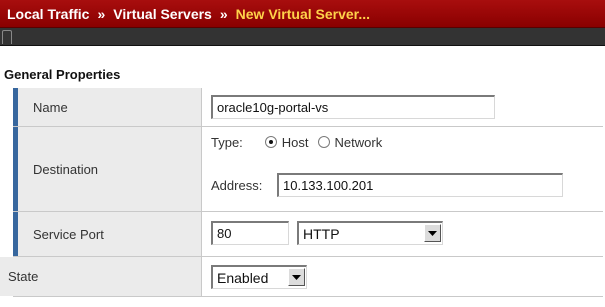 This screenshot has height=307, width=605. What do you see at coordinates (162, 14) in the screenshot?
I see `breadcrumb-virtual-servers: Virtual Servers` at bounding box center [162, 14].